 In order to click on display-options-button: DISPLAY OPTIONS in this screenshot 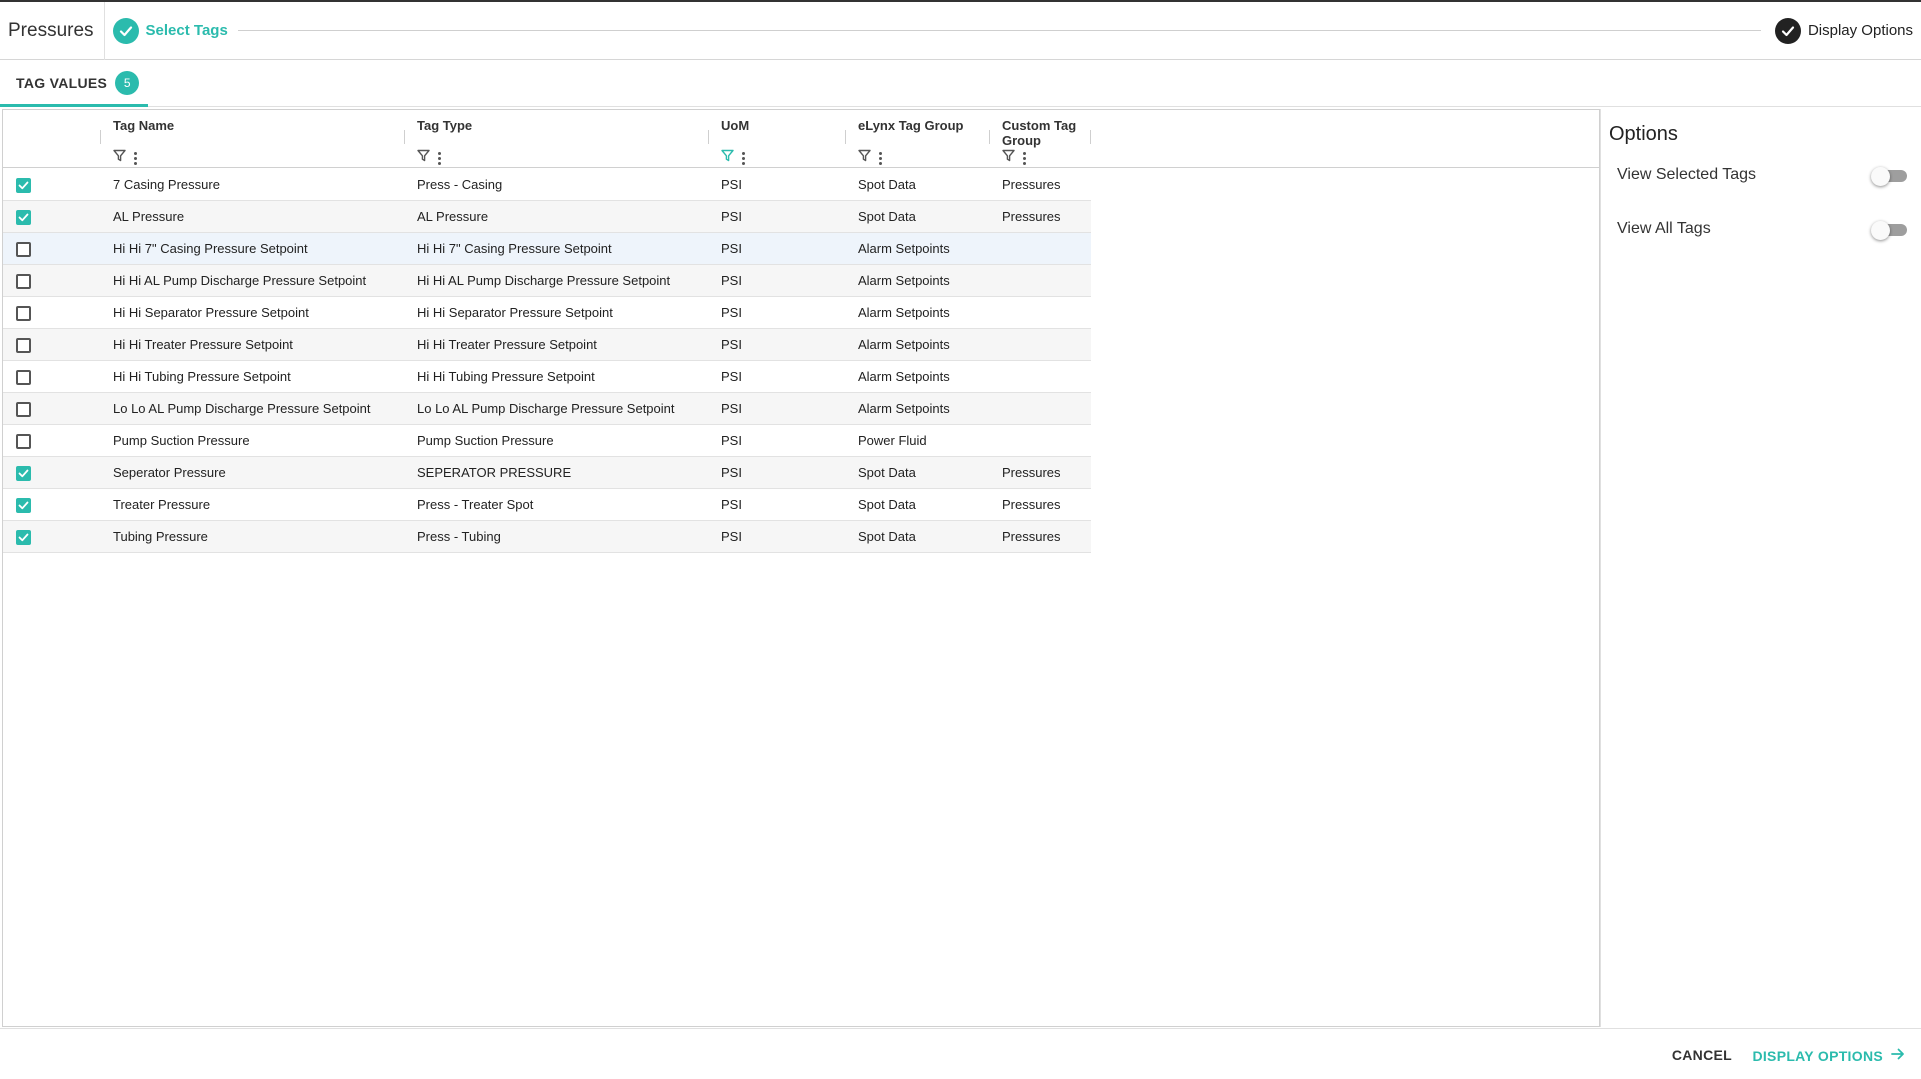, I will do `click(1828, 1055)`.